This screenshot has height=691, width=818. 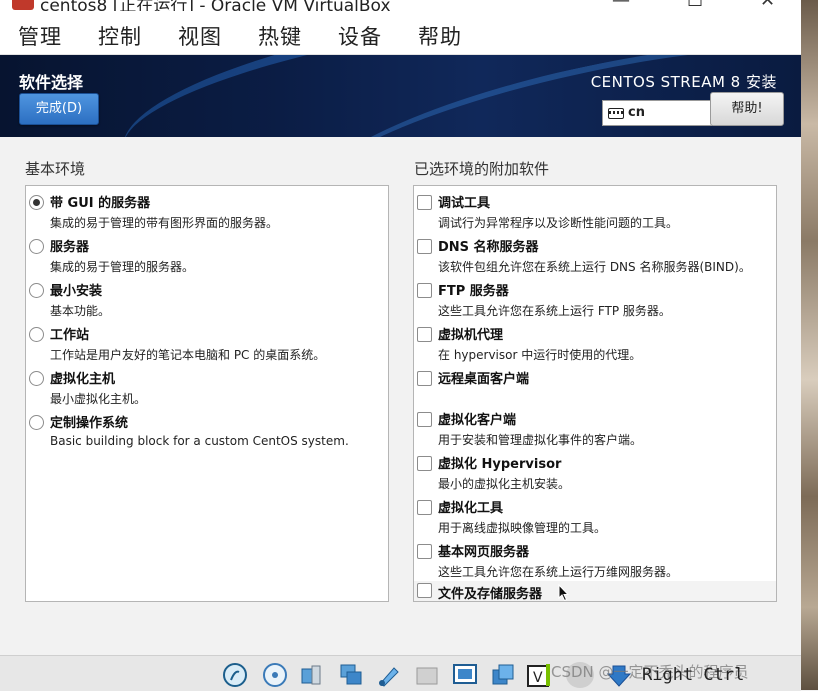 I want to click on env-option-name: 定制操作系统, so click(x=89, y=423).